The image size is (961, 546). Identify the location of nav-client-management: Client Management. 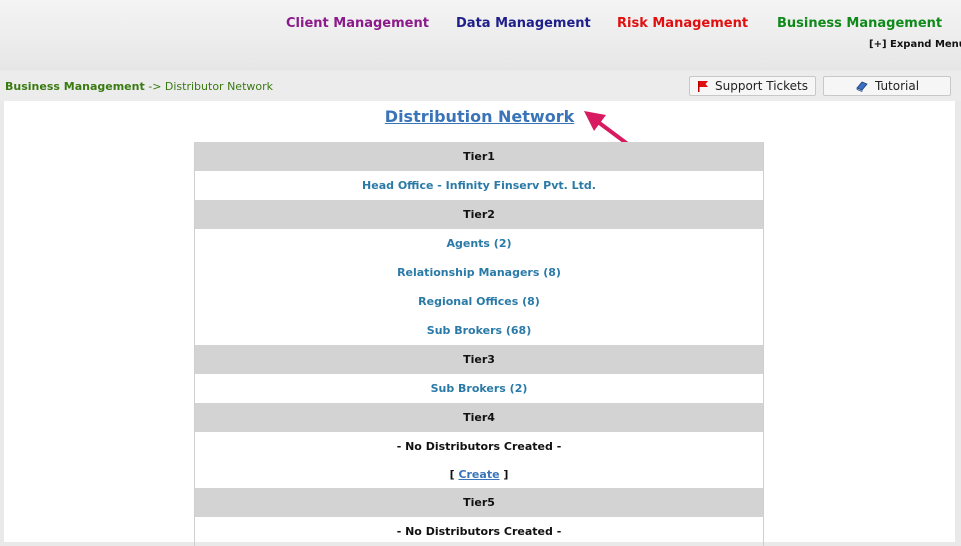
(357, 23).